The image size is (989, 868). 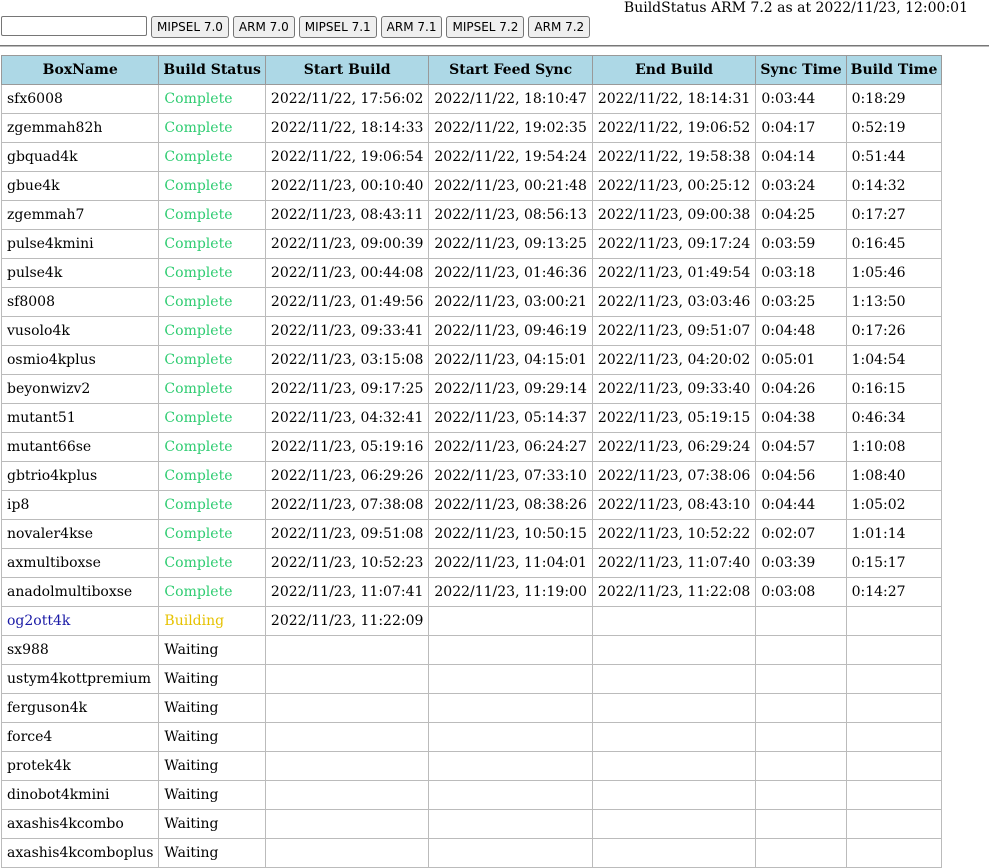 What do you see at coordinates (485, 27) in the screenshot?
I see `mipsel-7-2-button: MIPSEL 7.2` at bounding box center [485, 27].